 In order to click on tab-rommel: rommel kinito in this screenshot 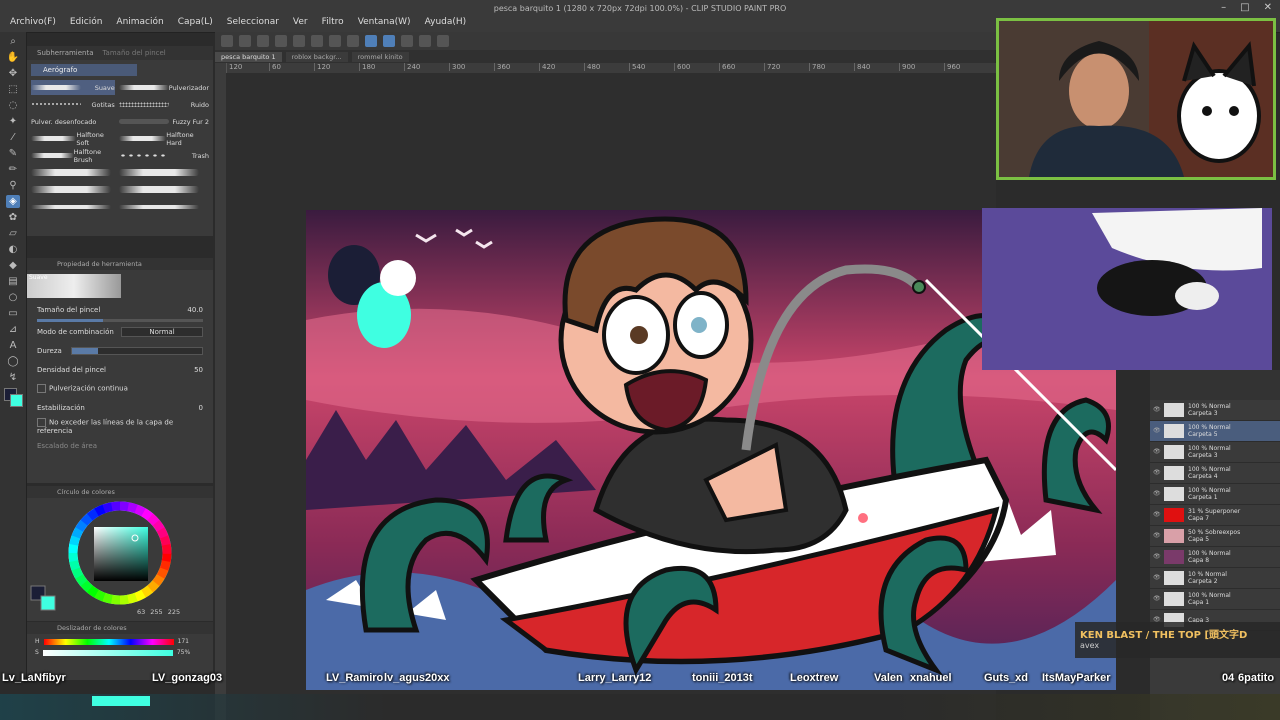, I will do `click(380, 56)`.